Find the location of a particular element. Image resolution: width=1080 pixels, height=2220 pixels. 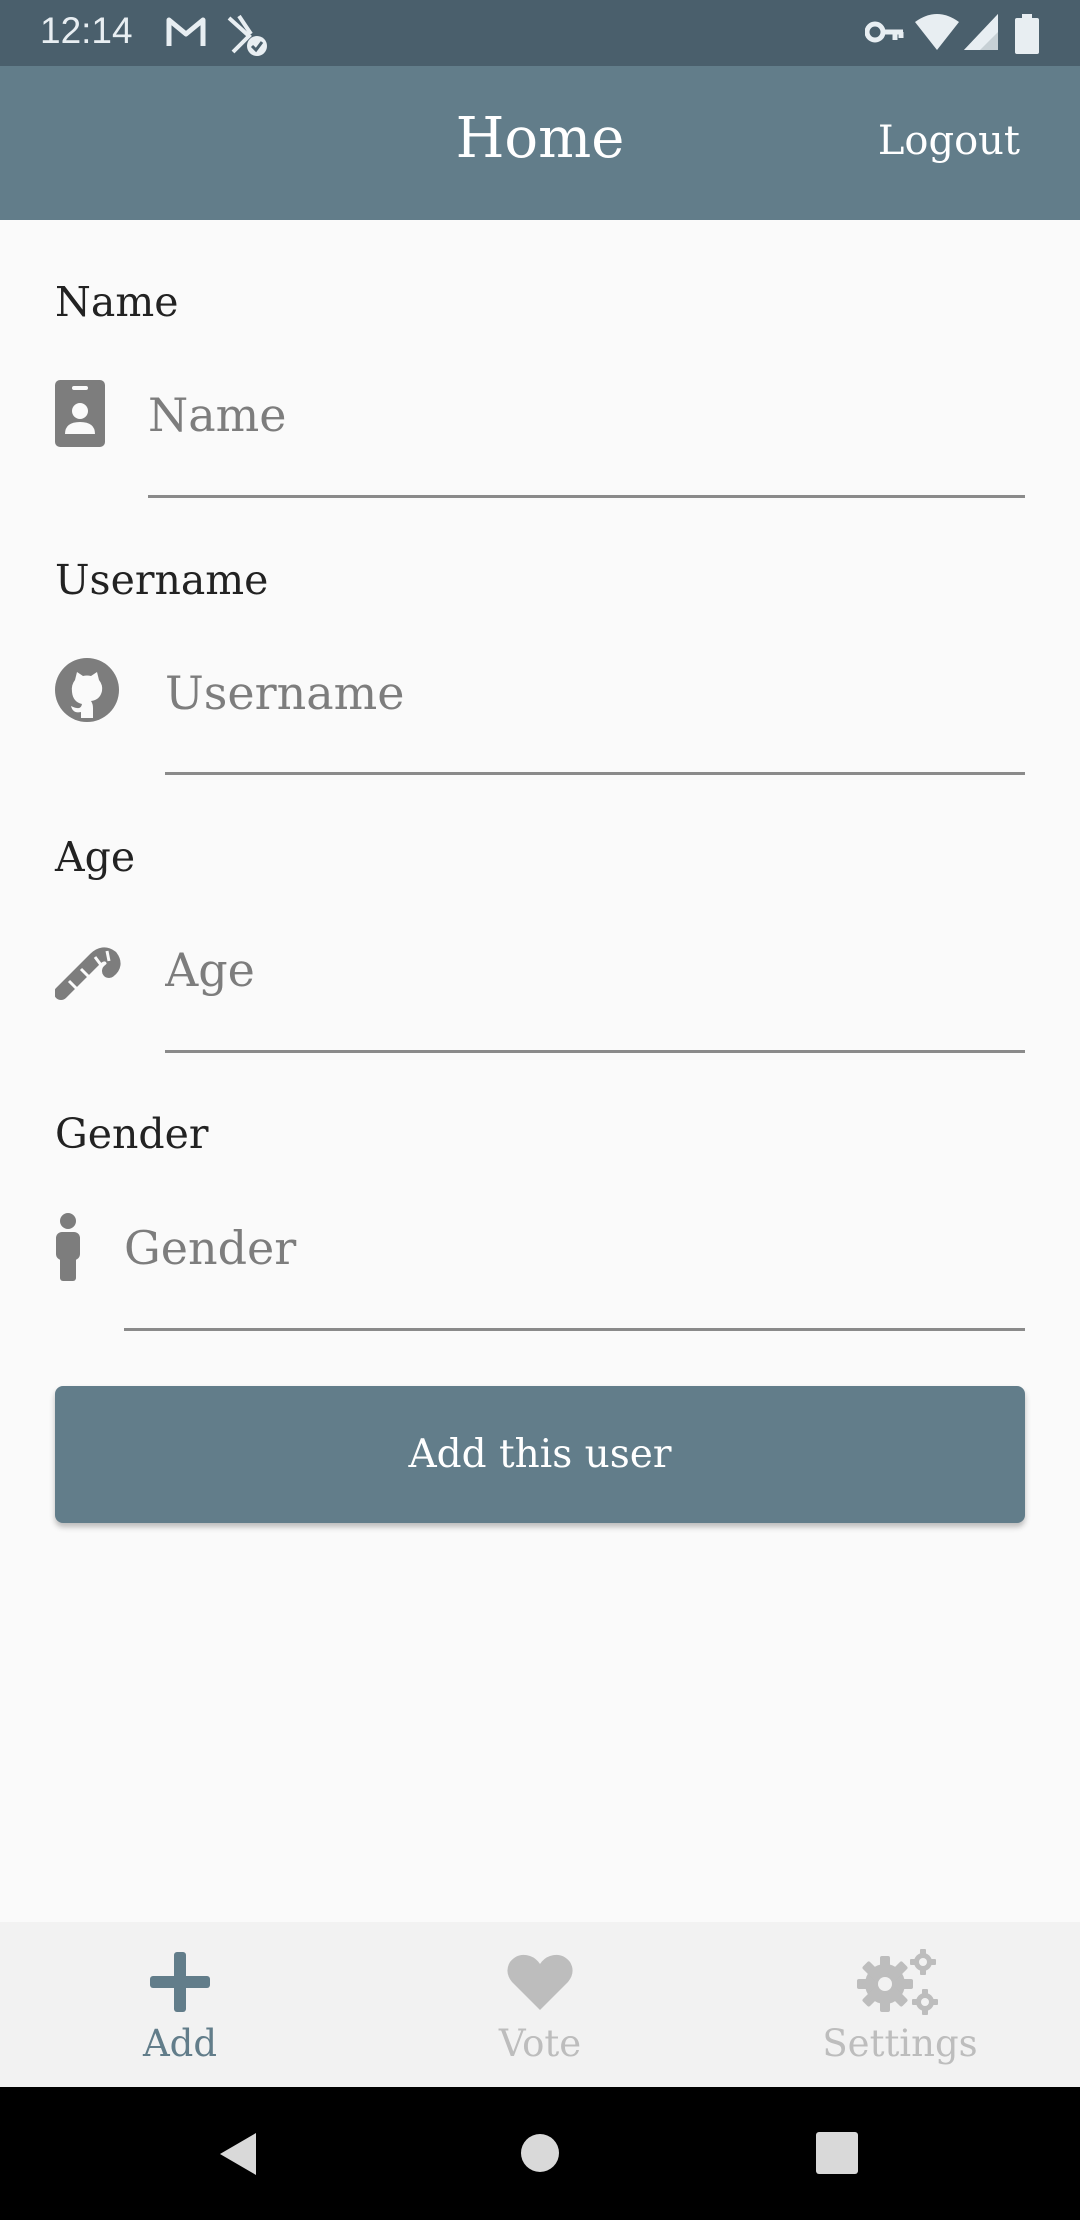

status-bar: 12:14 is located at coordinates (540, 33).